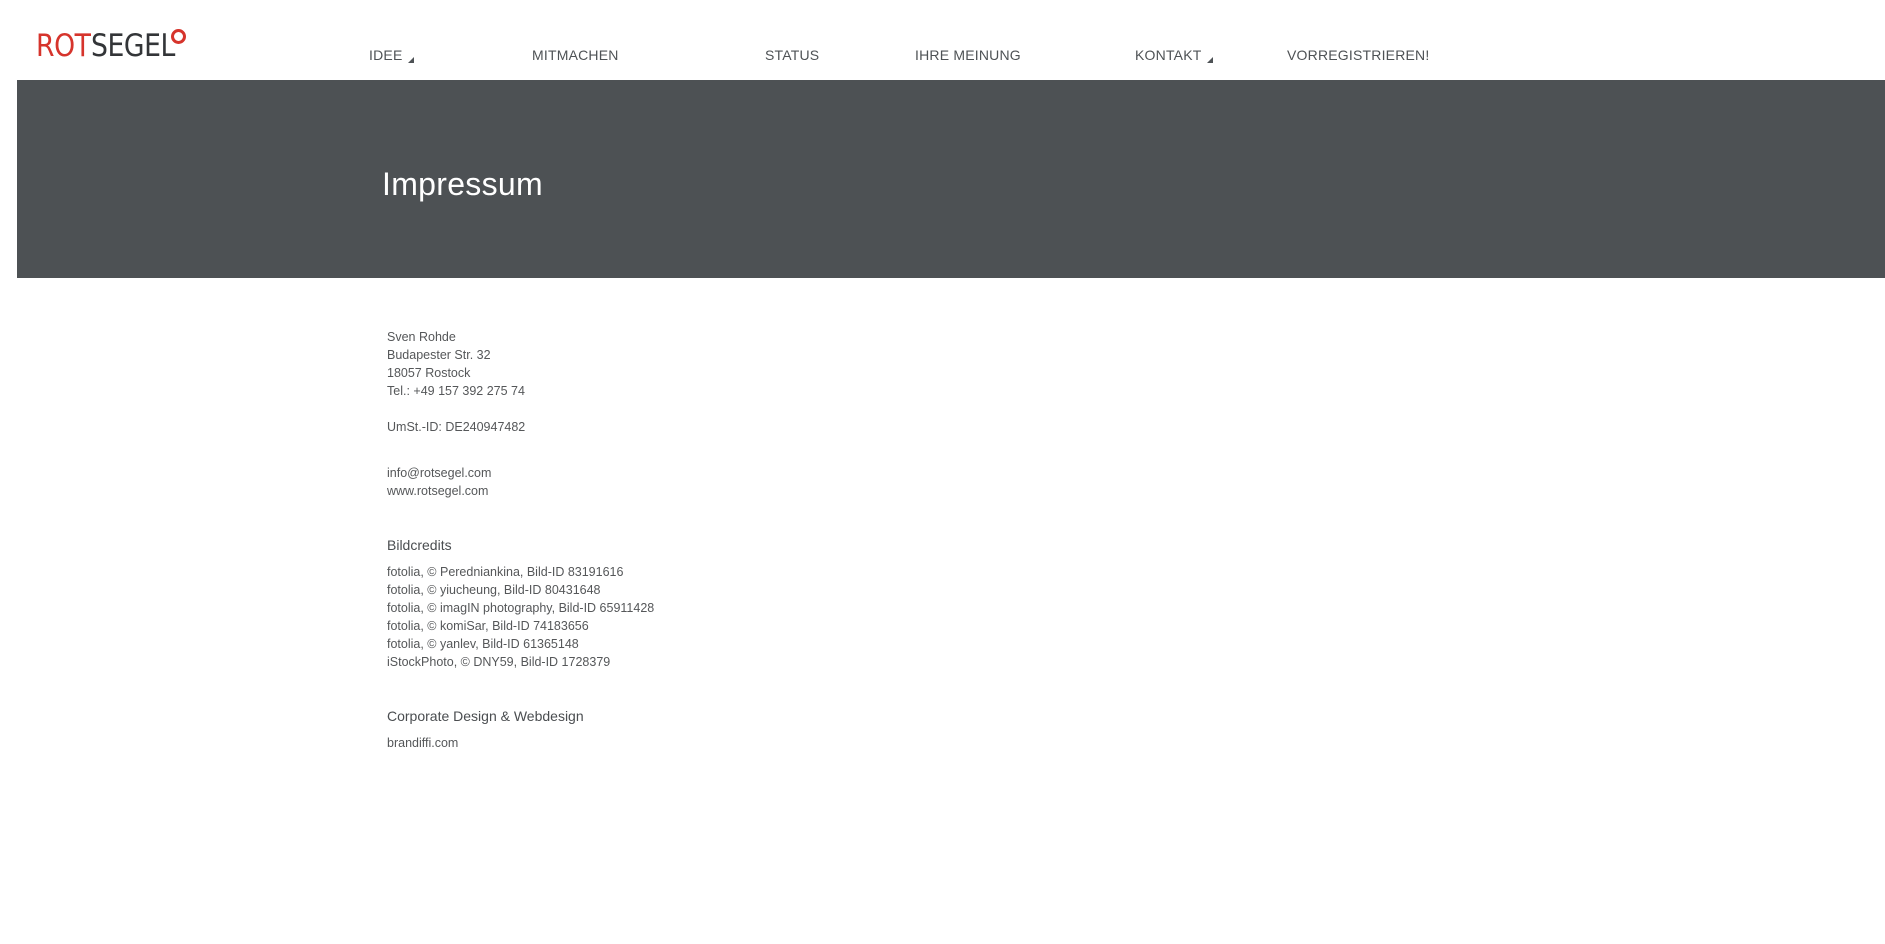 The height and width of the screenshot is (944, 1885). I want to click on bildcredits-heading: Bildcredits, so click(419, 545).